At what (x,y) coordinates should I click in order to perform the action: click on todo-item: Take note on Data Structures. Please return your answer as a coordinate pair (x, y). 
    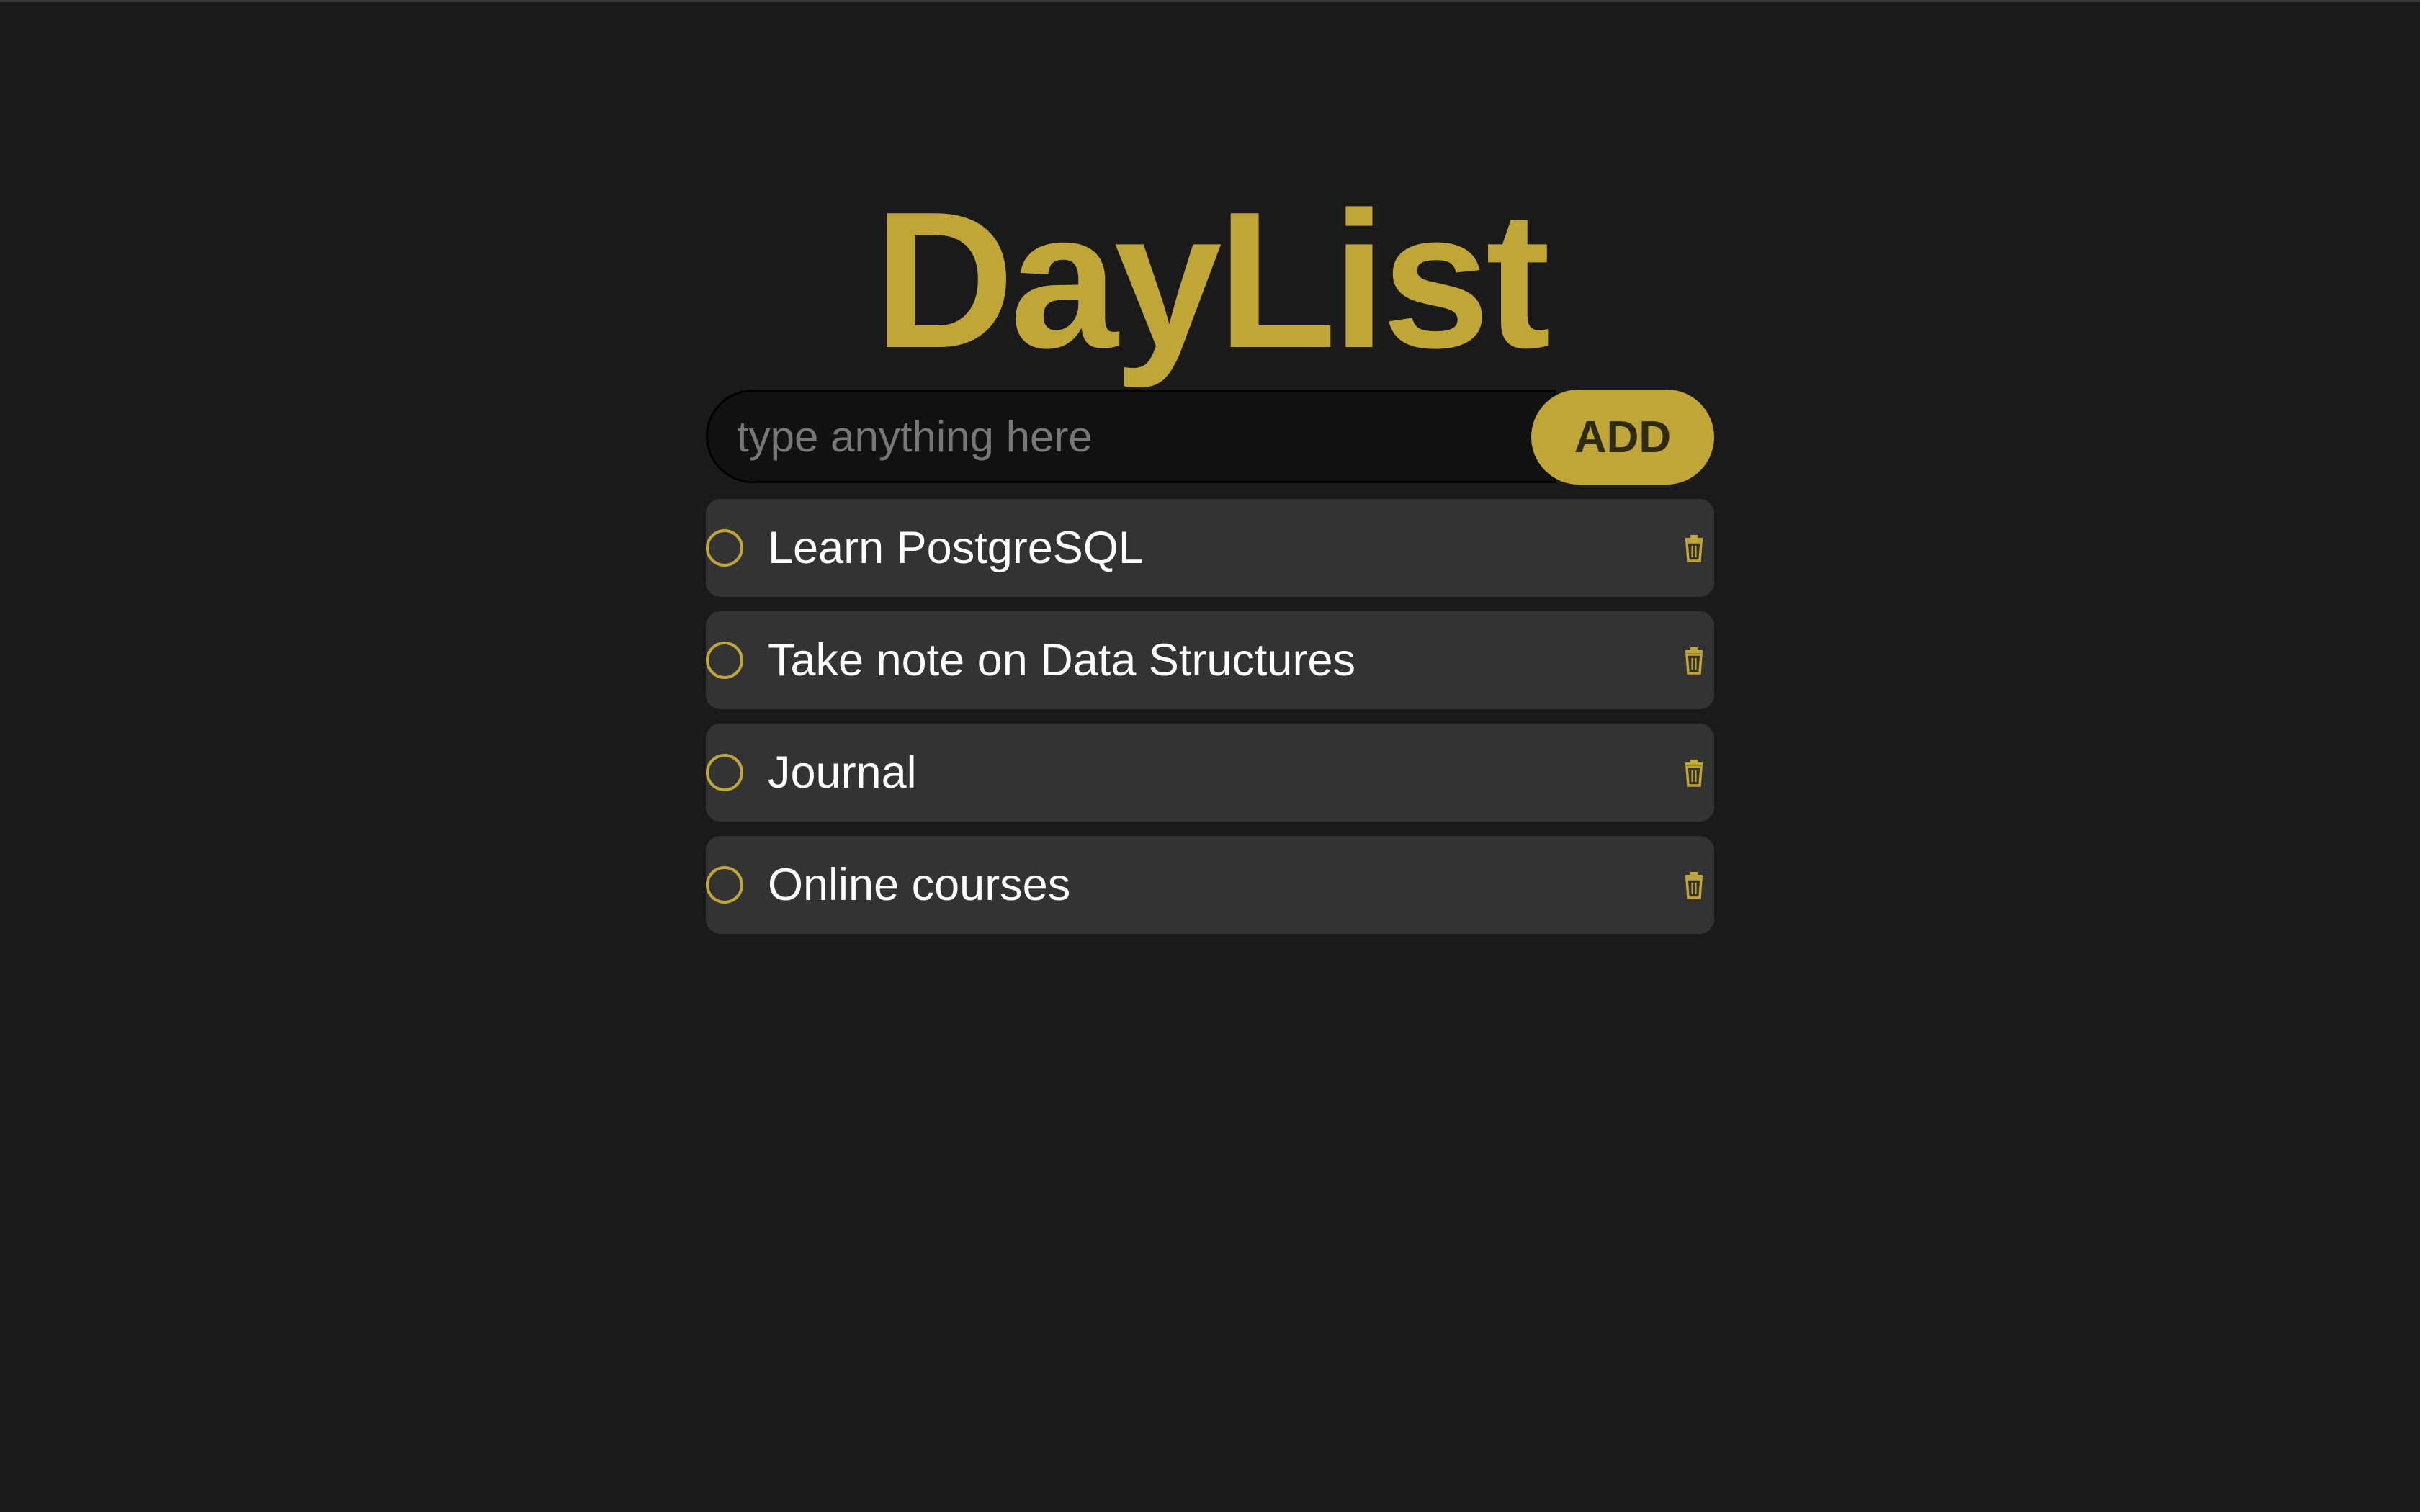
    Looking at the image, I should click on (1210, 660).